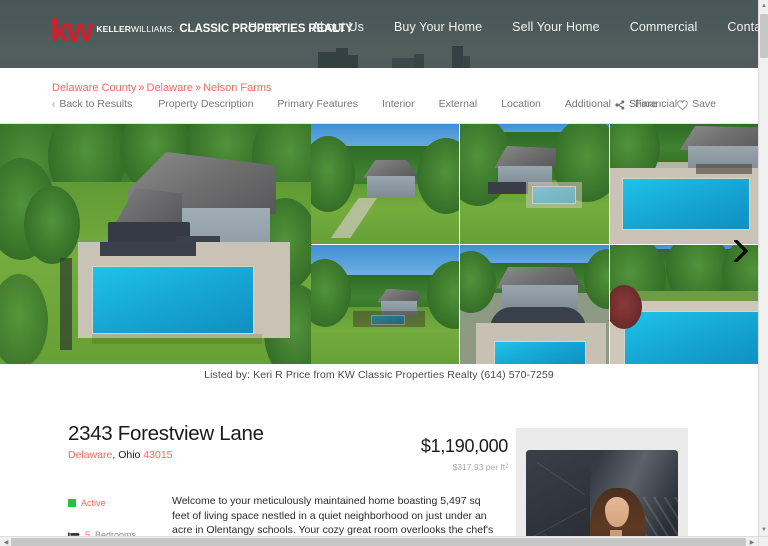  What do you see at coordinates (763, 541) in the screenshot?
I see `scrollbar-corner` at bounding box center [763, 541].